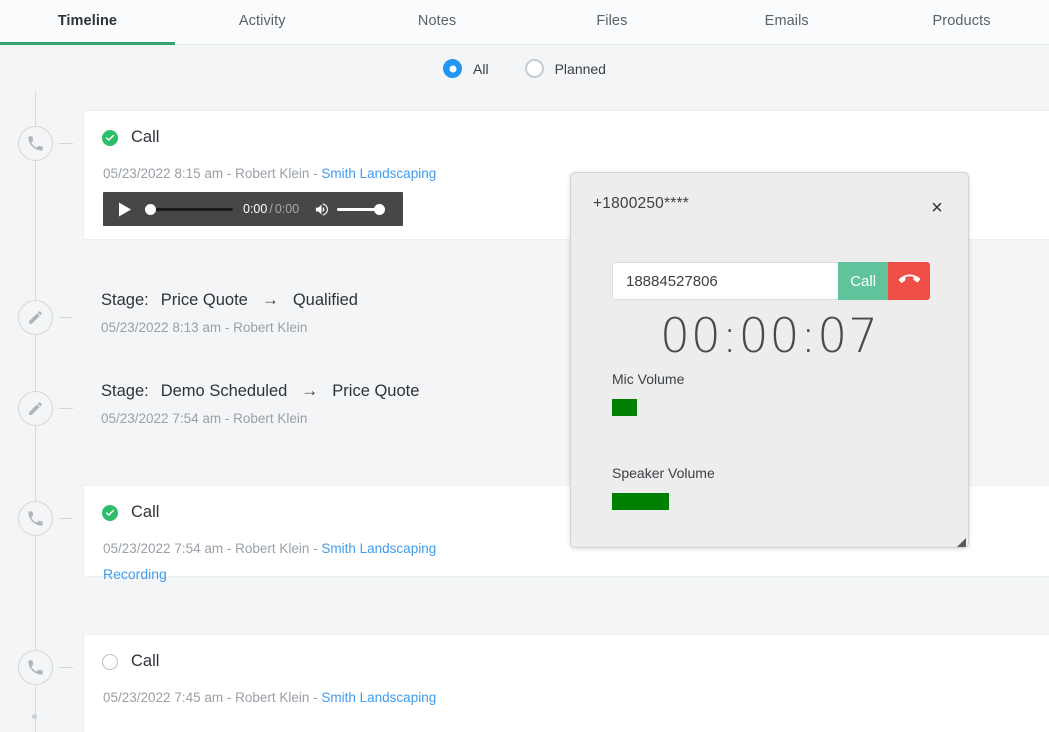  What do you see at coordinates (376, 390) in the screenshot?
I see `stage-to: Price Quote` at bounding box center [376, 390].